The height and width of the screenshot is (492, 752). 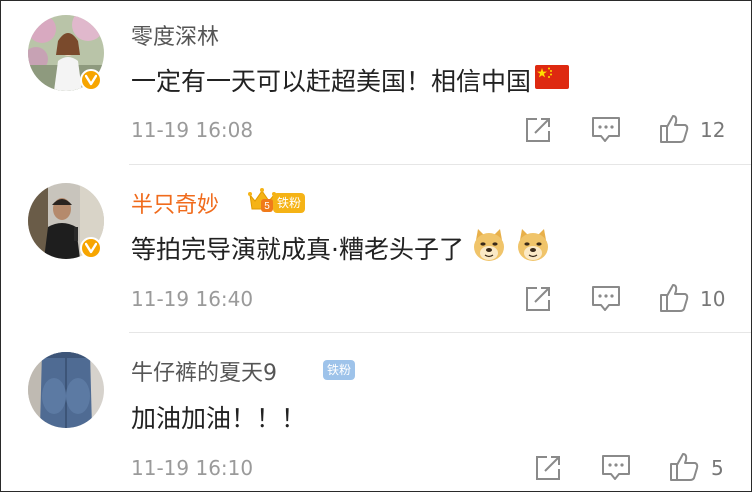 I want to click on comment-text: 一定有一天可以赶超美国！相信中国, so click(x=350, y=80).